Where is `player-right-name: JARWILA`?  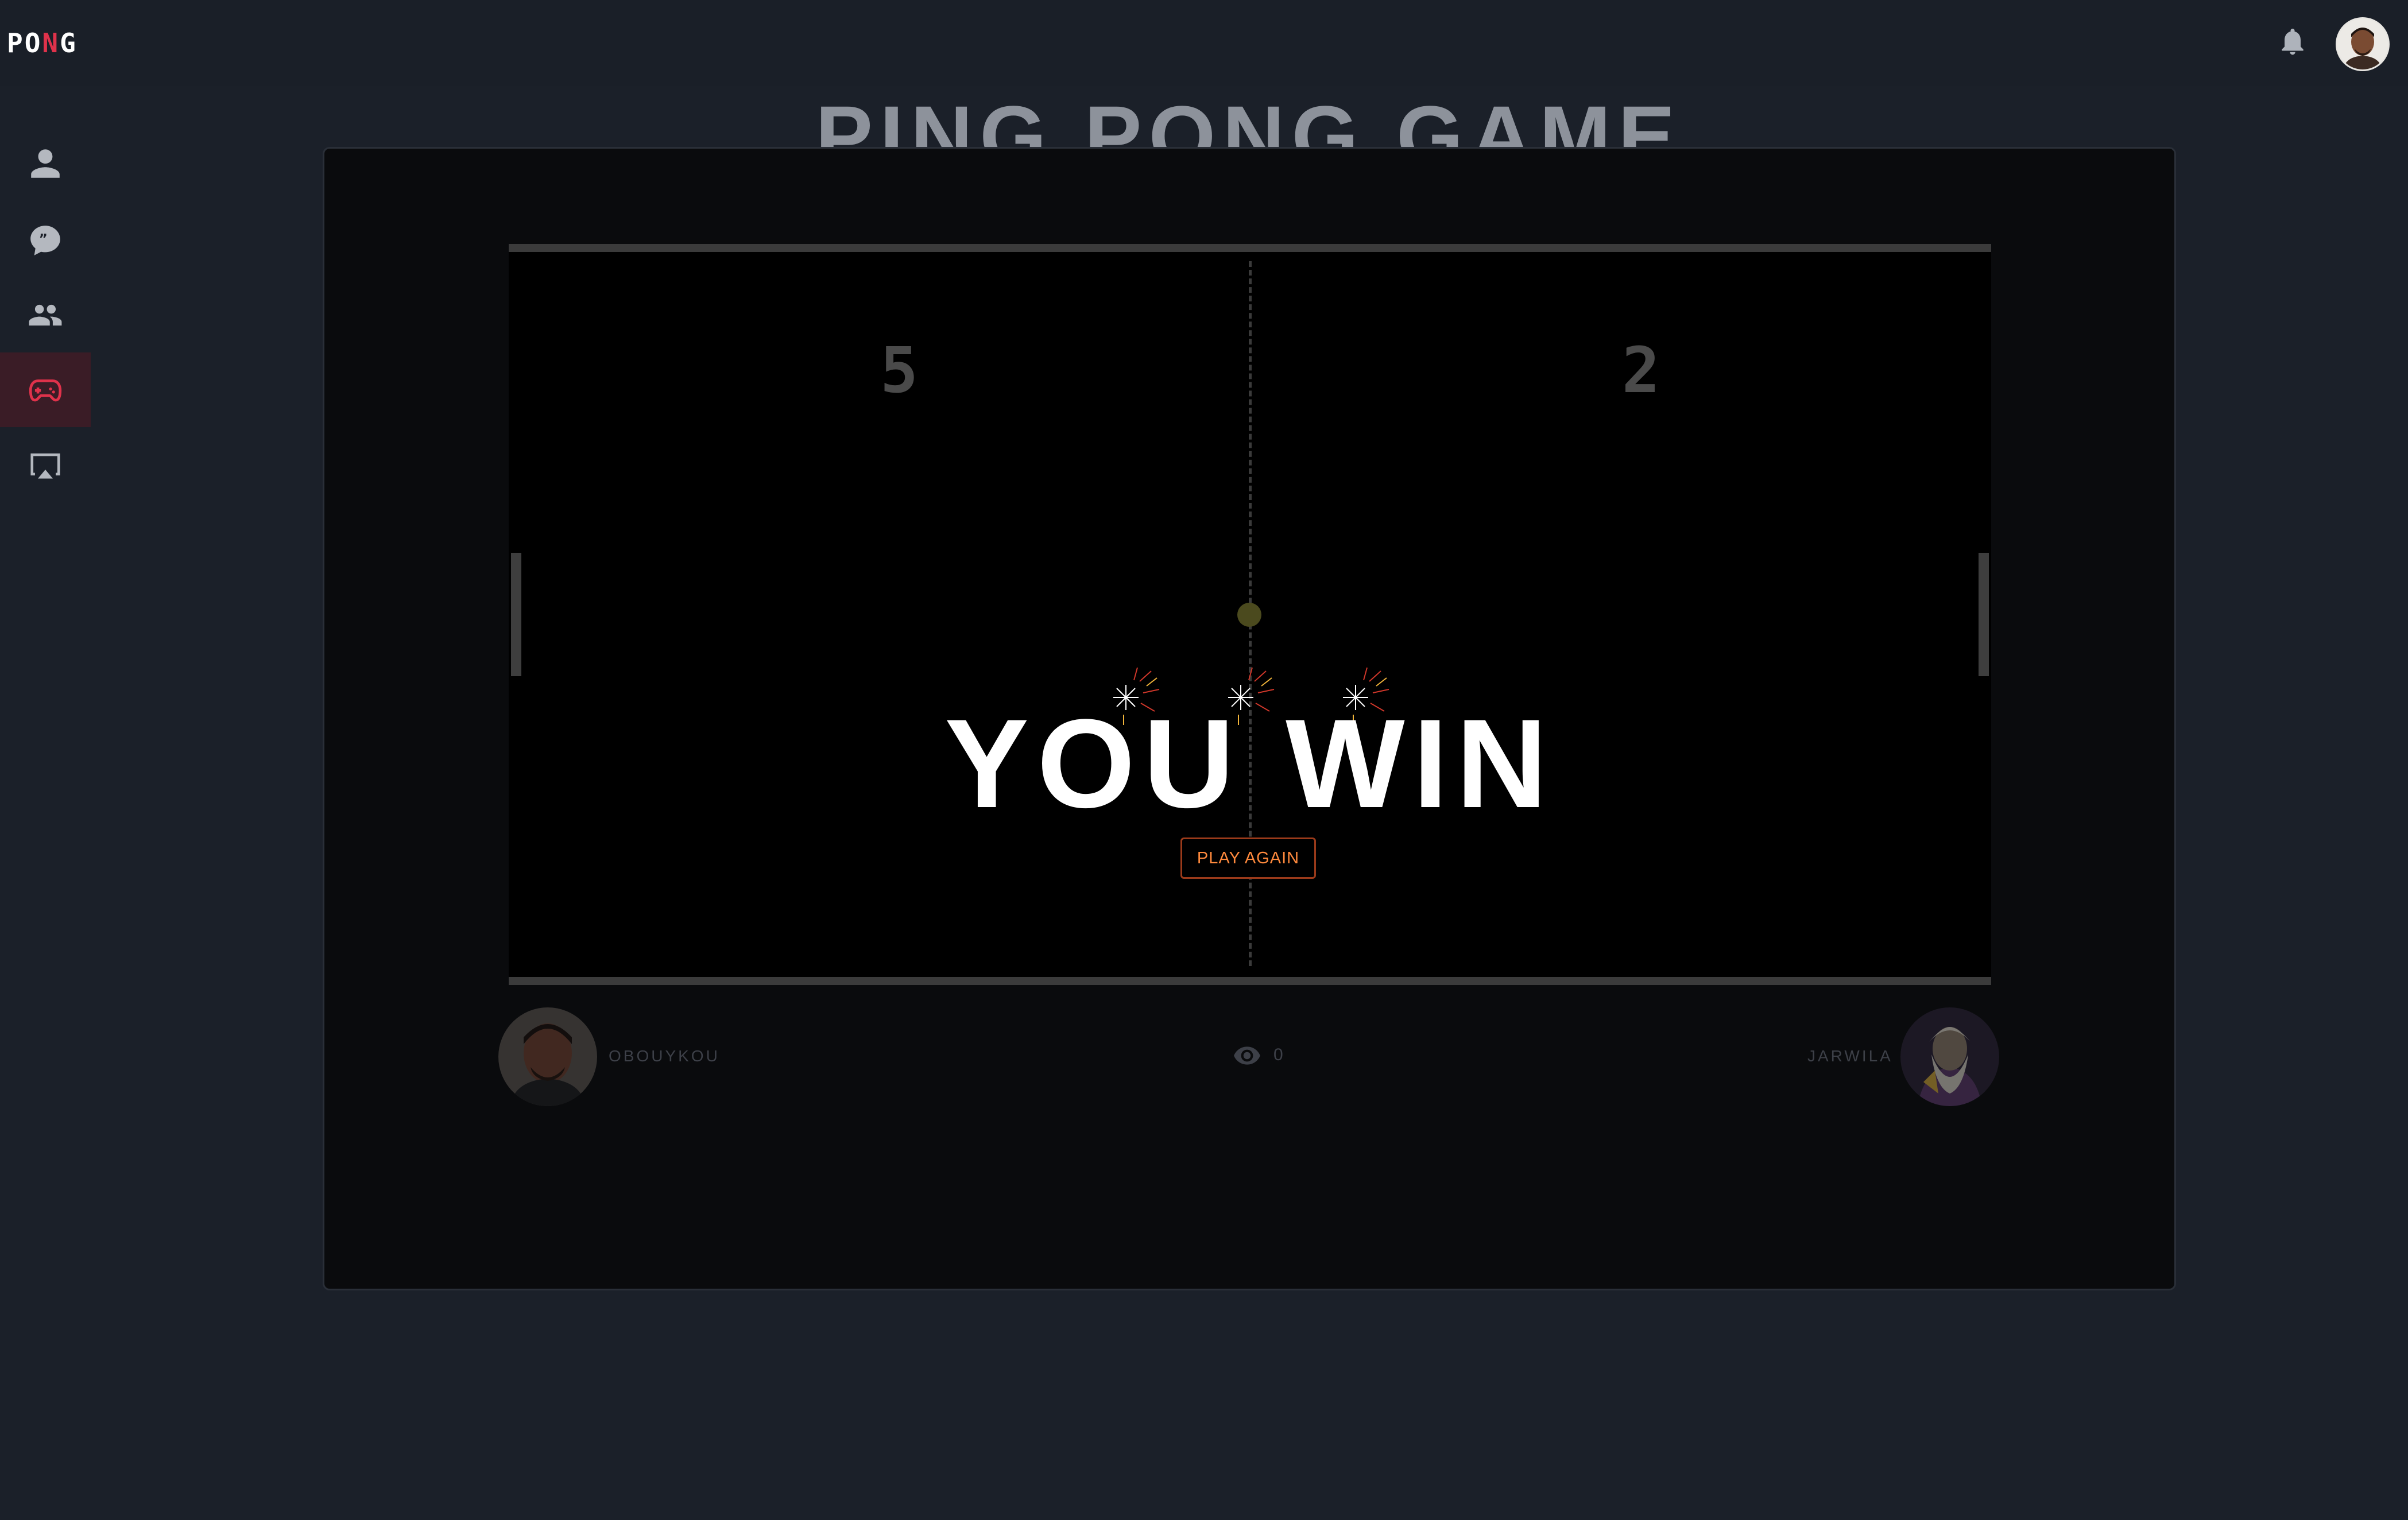
player-right-name: JARWILA is located at coordinates (1850, 1056).